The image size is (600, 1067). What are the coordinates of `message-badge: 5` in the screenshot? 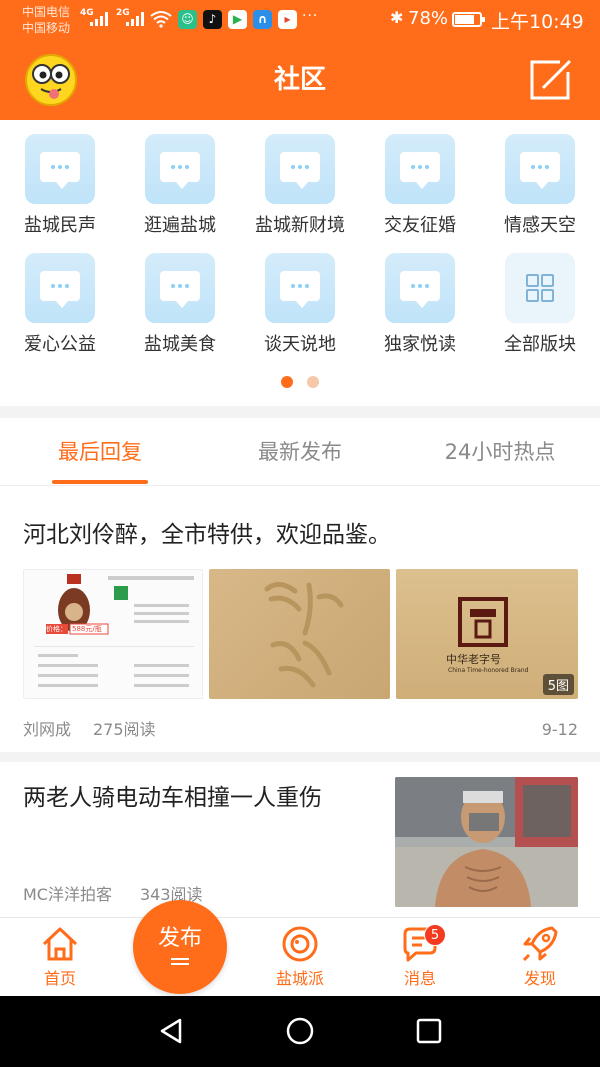 It's located at (435, 935).